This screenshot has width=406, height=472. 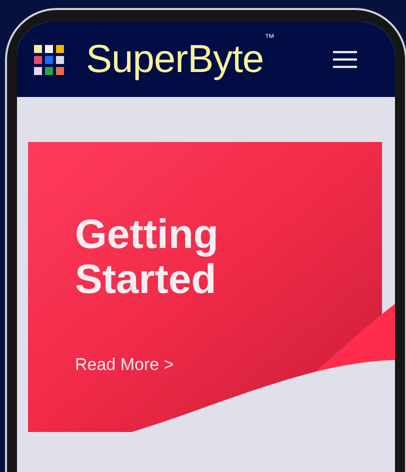 I want to click on hero-title: Getting Started, so click(x=147, y=257).